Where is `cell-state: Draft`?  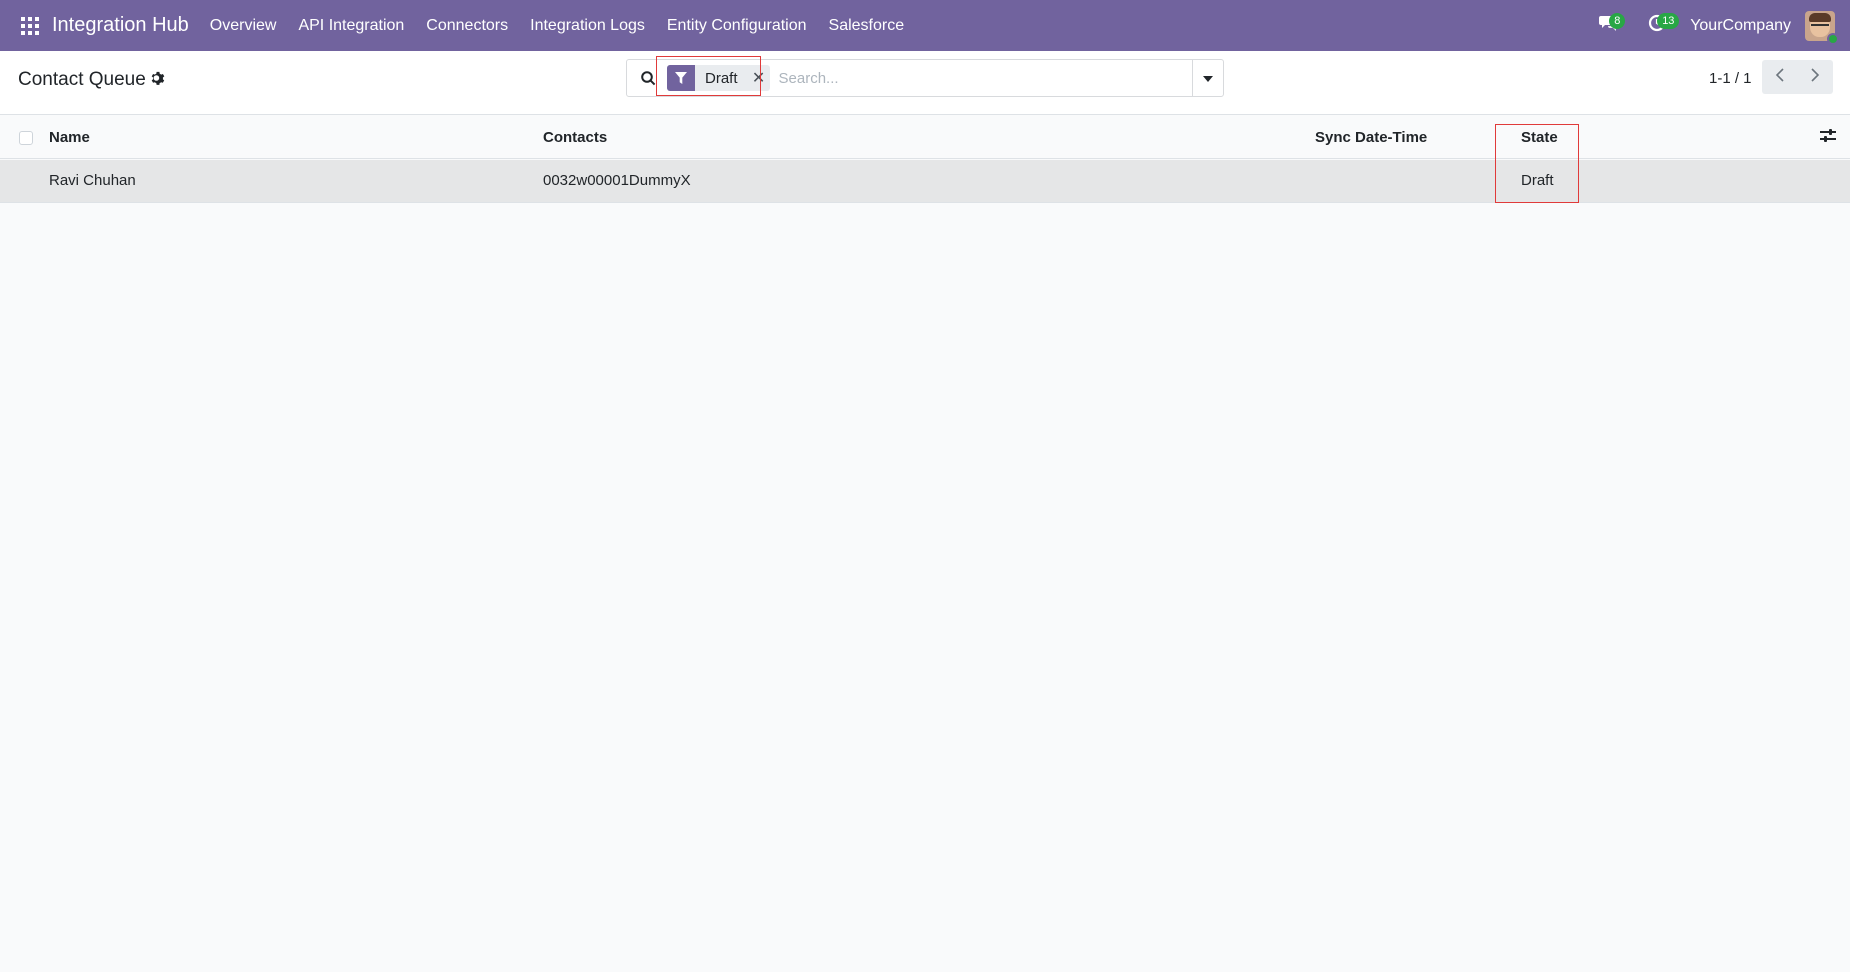
cell-state: Draft is located at coordinates (1537, 180).